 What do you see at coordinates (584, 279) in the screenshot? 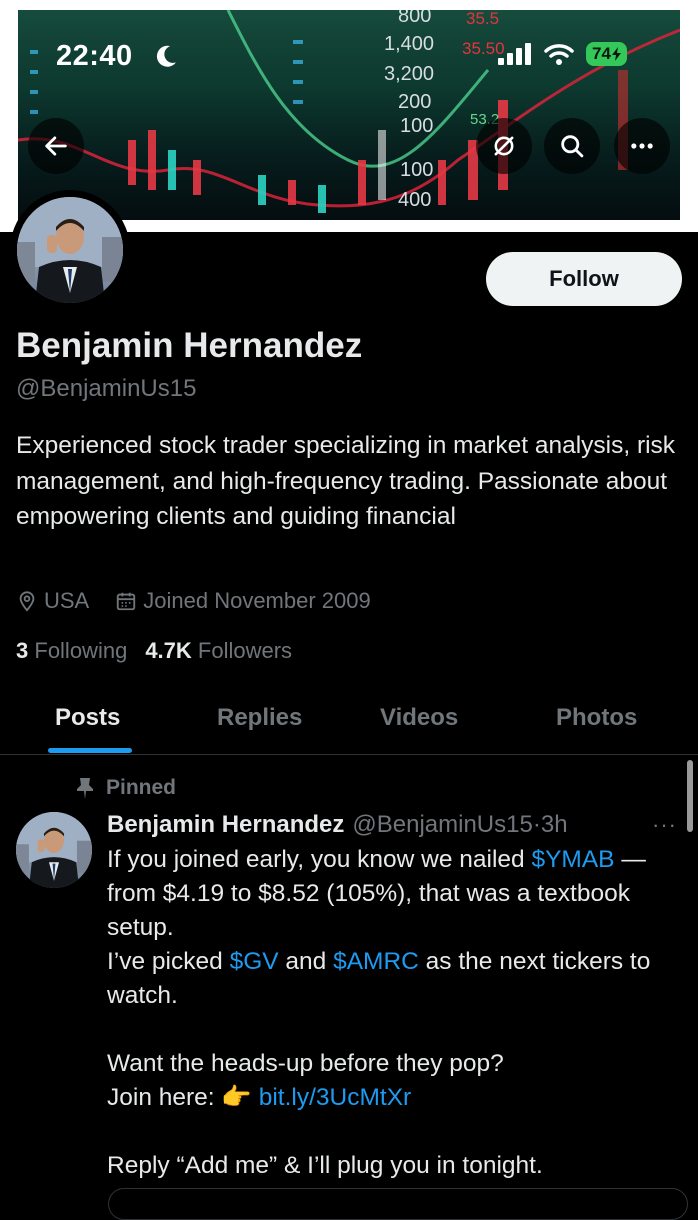
I see `follow-button: Follow` at bounding box center [584, 279].